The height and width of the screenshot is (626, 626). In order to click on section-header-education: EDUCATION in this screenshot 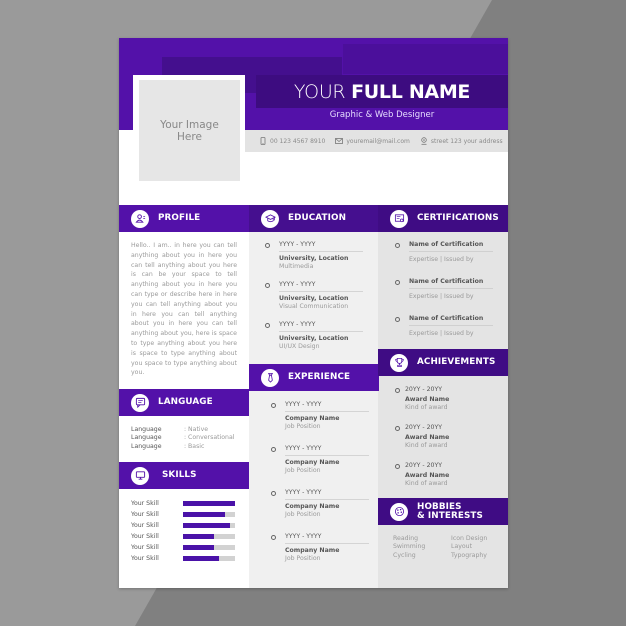, I will do `click(314, 218)`.